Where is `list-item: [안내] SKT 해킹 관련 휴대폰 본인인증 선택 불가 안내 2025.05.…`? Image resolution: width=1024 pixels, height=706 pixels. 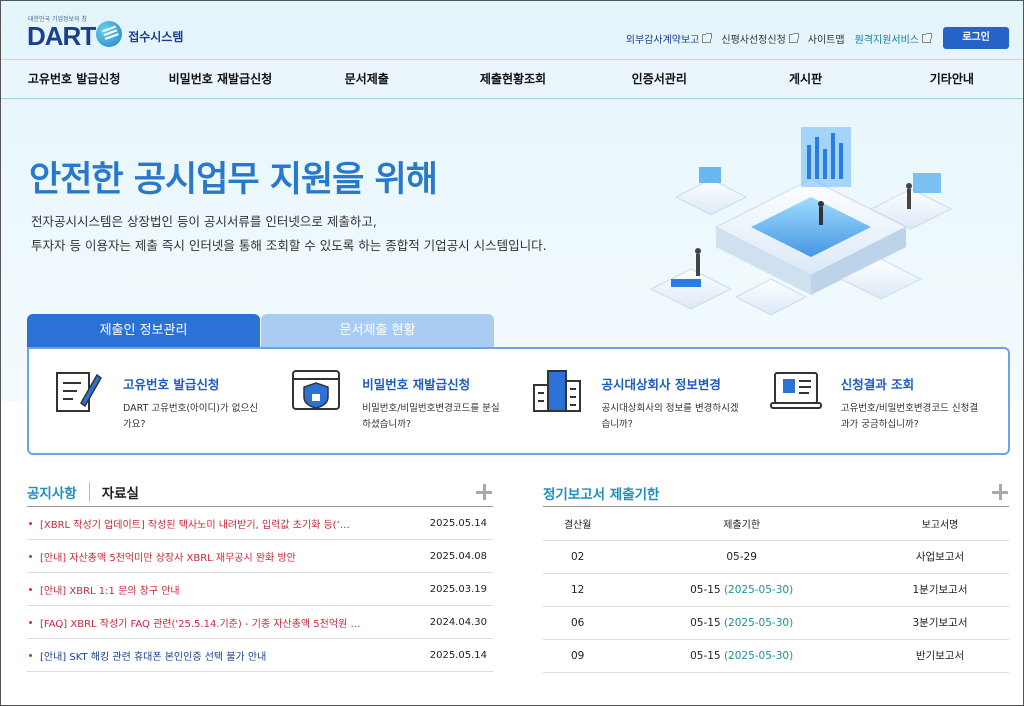
list-item: [안내] SKT 해킹 관련 휴대폰 본인인증 선택 불가 안내 2025.05.… is located at coordinates (260, 655).